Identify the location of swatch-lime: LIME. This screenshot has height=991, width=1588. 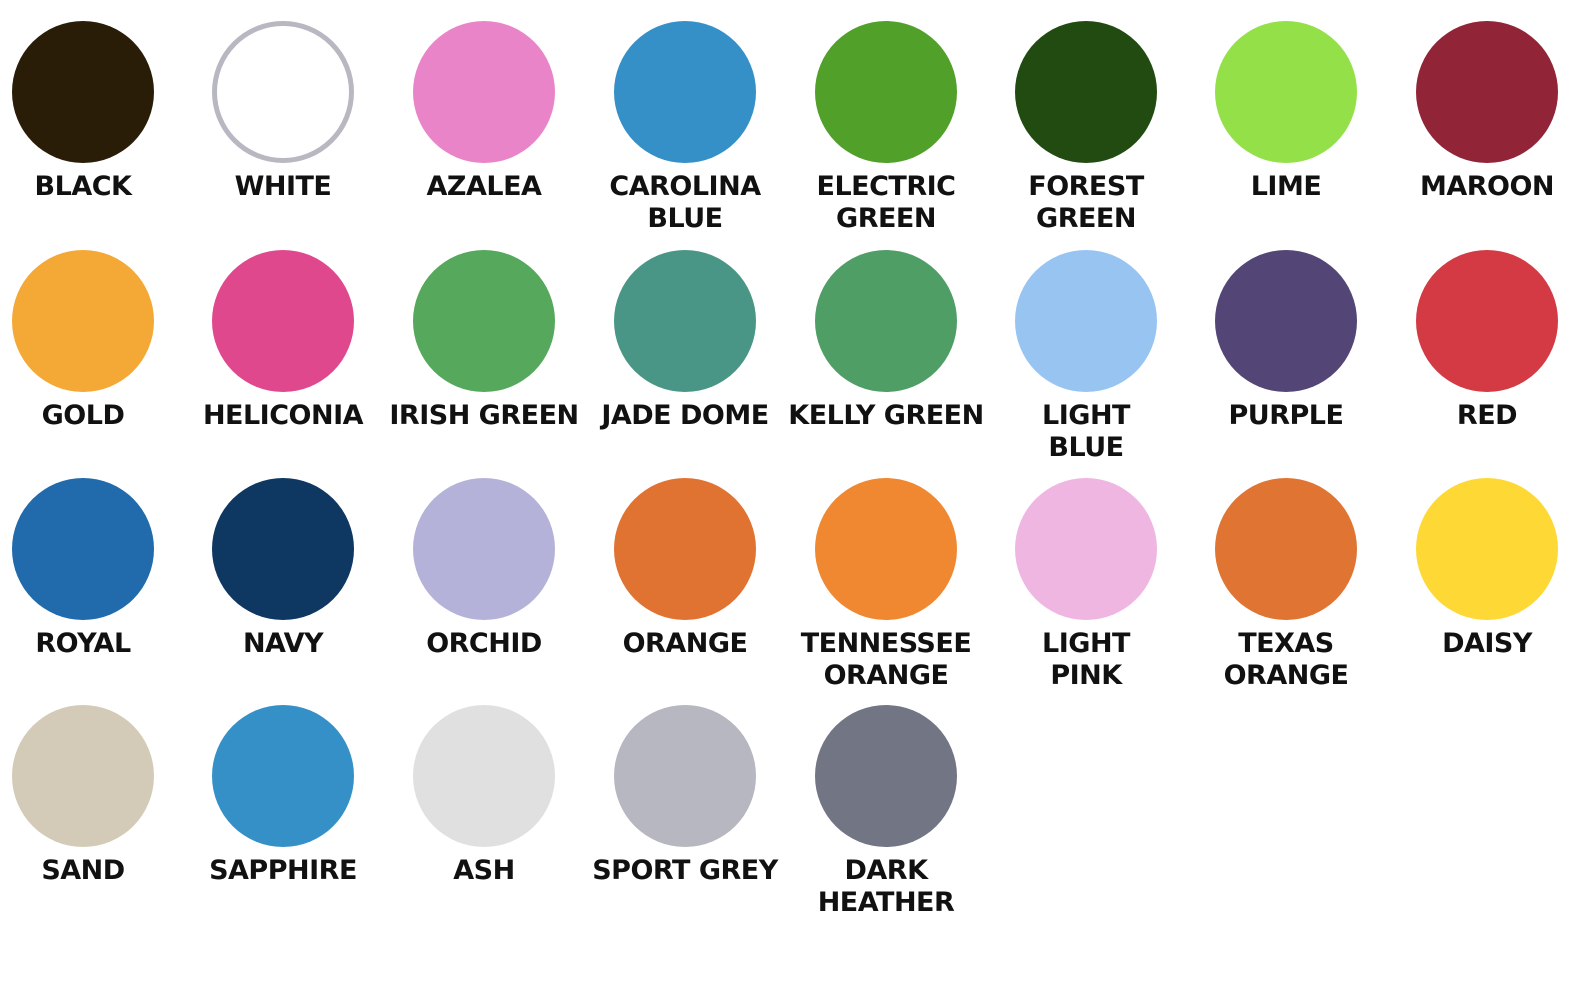
(1286, 136).